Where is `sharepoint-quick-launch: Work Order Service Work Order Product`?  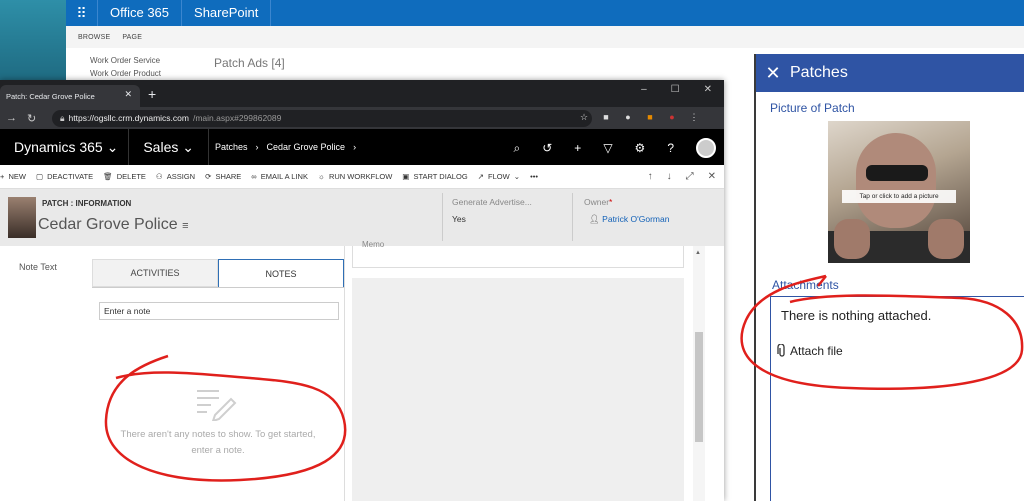 sharepoint-quick-launch: Work Order Service Work Order Product is located at coordinates (125, 67).